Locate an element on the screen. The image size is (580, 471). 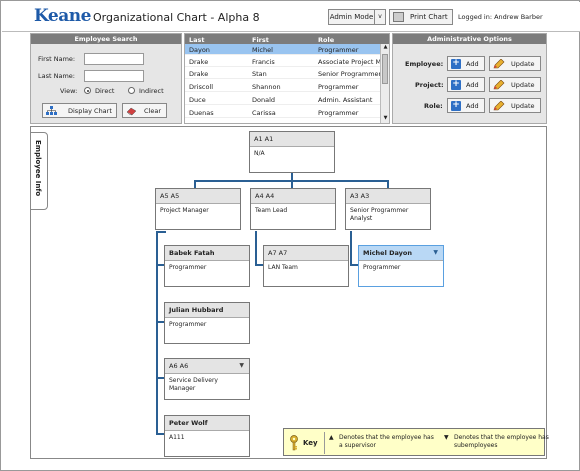
print-chart-button: Print Chart is located at coordinates (421, 17).